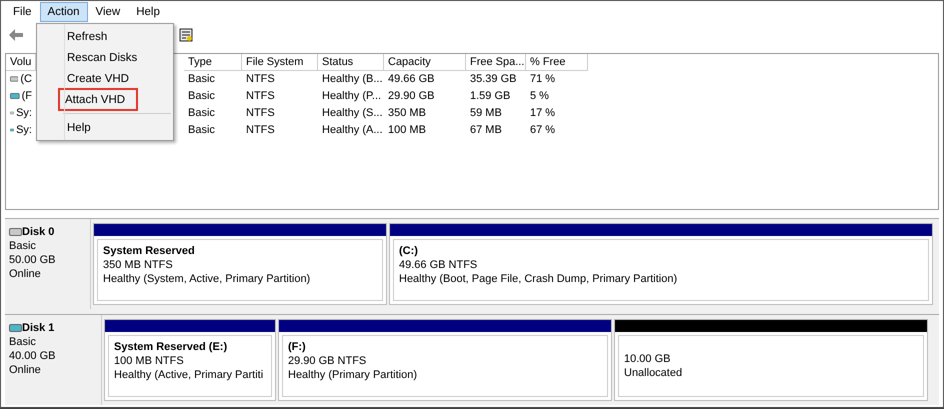 The height and width of the screenshot is (409, 944). What do you see at coordinates (117, 57) in the screenshot?
I see `menu-option: Rescan Disks` at bounding box center [117, 57].